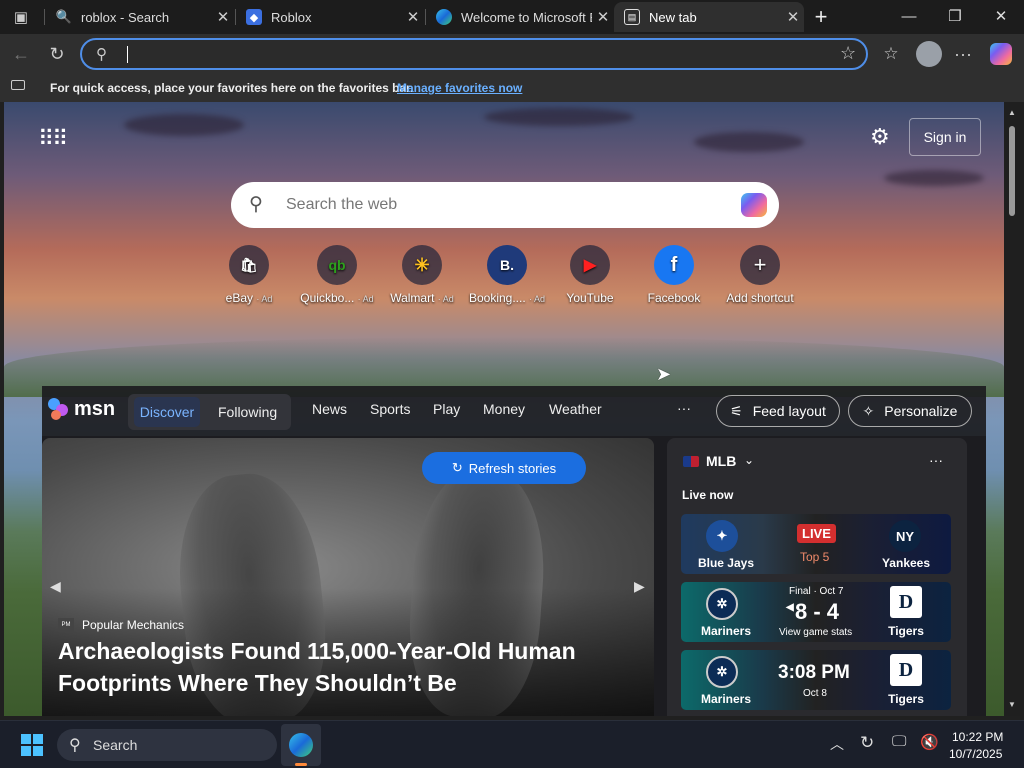 The height and width of the screenshot is (768, 1024). I want to click on mouse-cursor-icon: ➤, so click(664, 374).